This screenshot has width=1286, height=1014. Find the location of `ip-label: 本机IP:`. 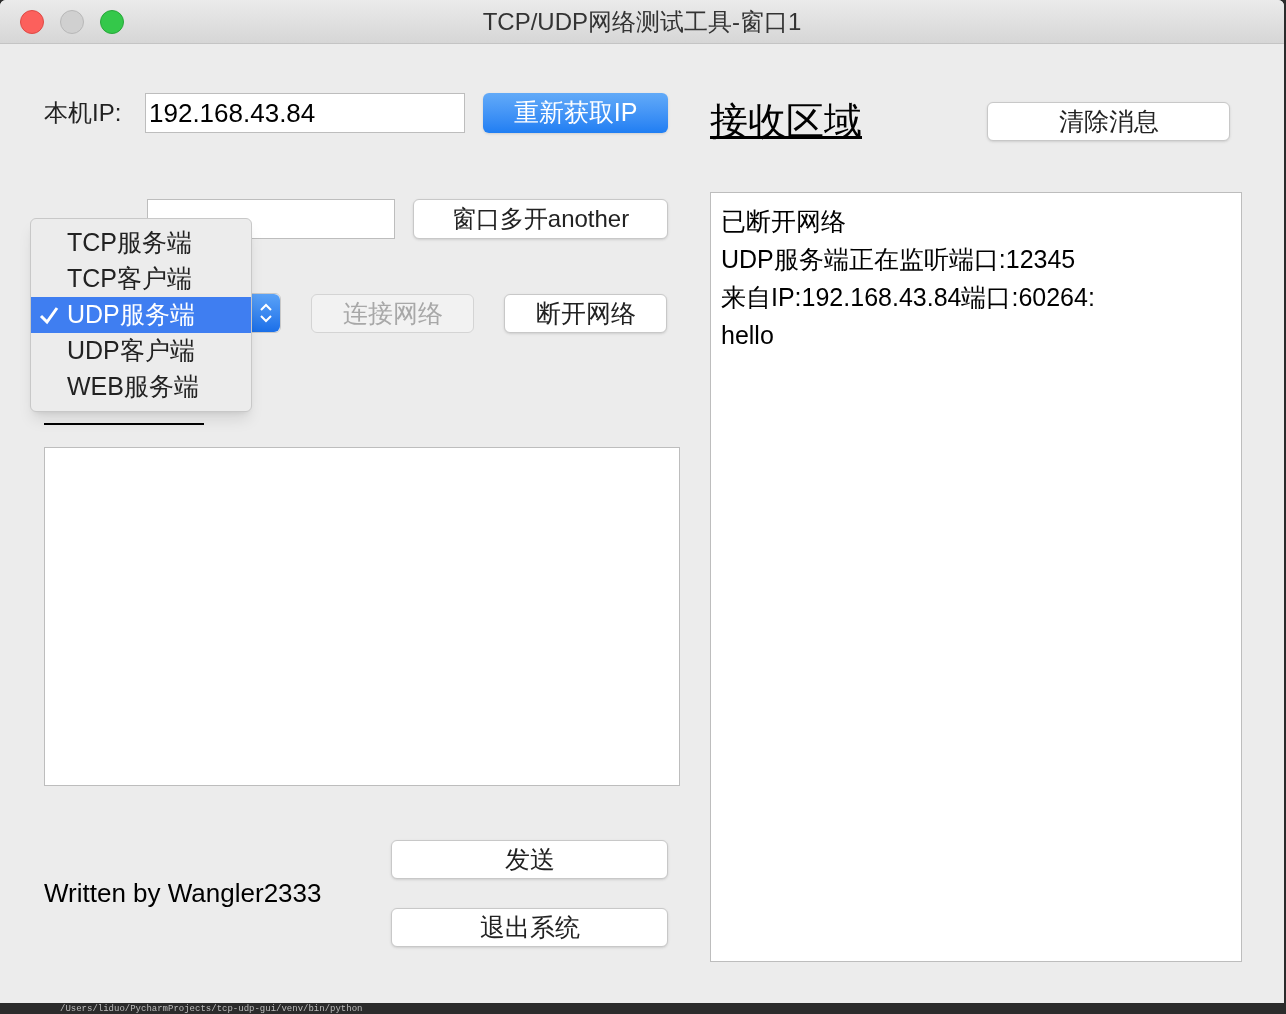

ip-label: 本机IP: is located at coordinates (83, 113).